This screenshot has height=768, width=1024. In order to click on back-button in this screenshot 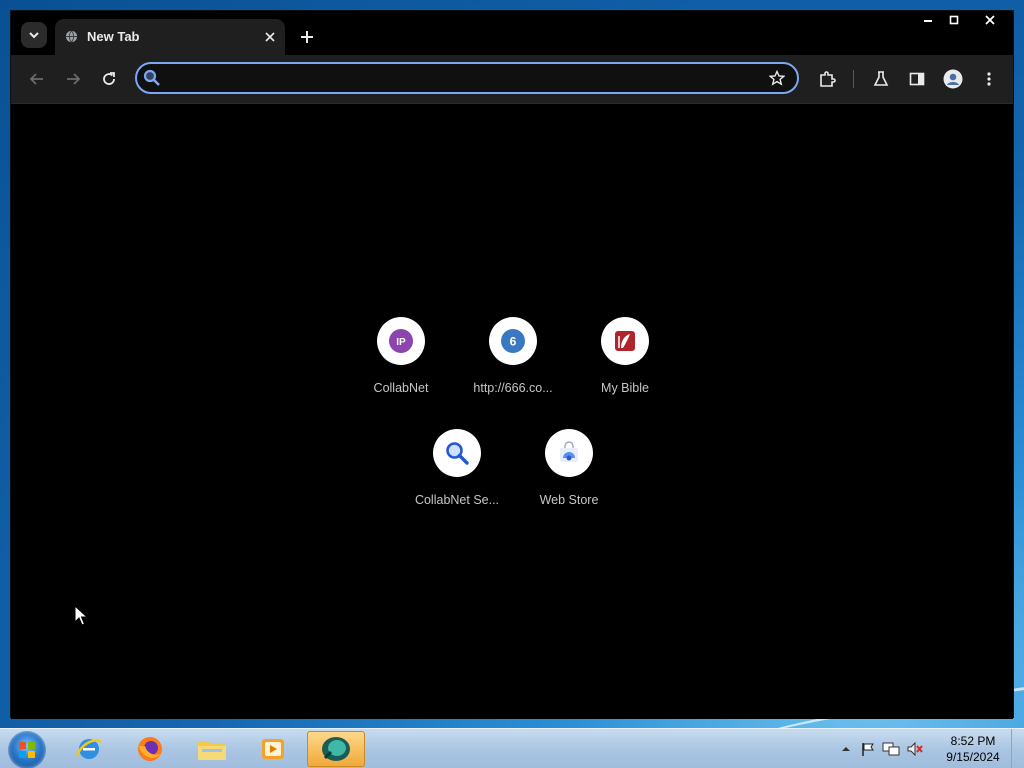, I will do `click(37, 79)`.